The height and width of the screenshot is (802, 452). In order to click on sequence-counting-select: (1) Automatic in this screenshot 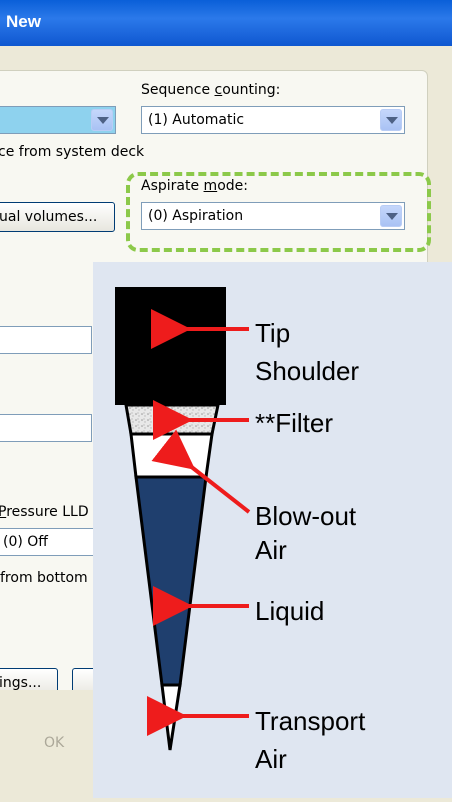, I will do `click(273, 120)`.